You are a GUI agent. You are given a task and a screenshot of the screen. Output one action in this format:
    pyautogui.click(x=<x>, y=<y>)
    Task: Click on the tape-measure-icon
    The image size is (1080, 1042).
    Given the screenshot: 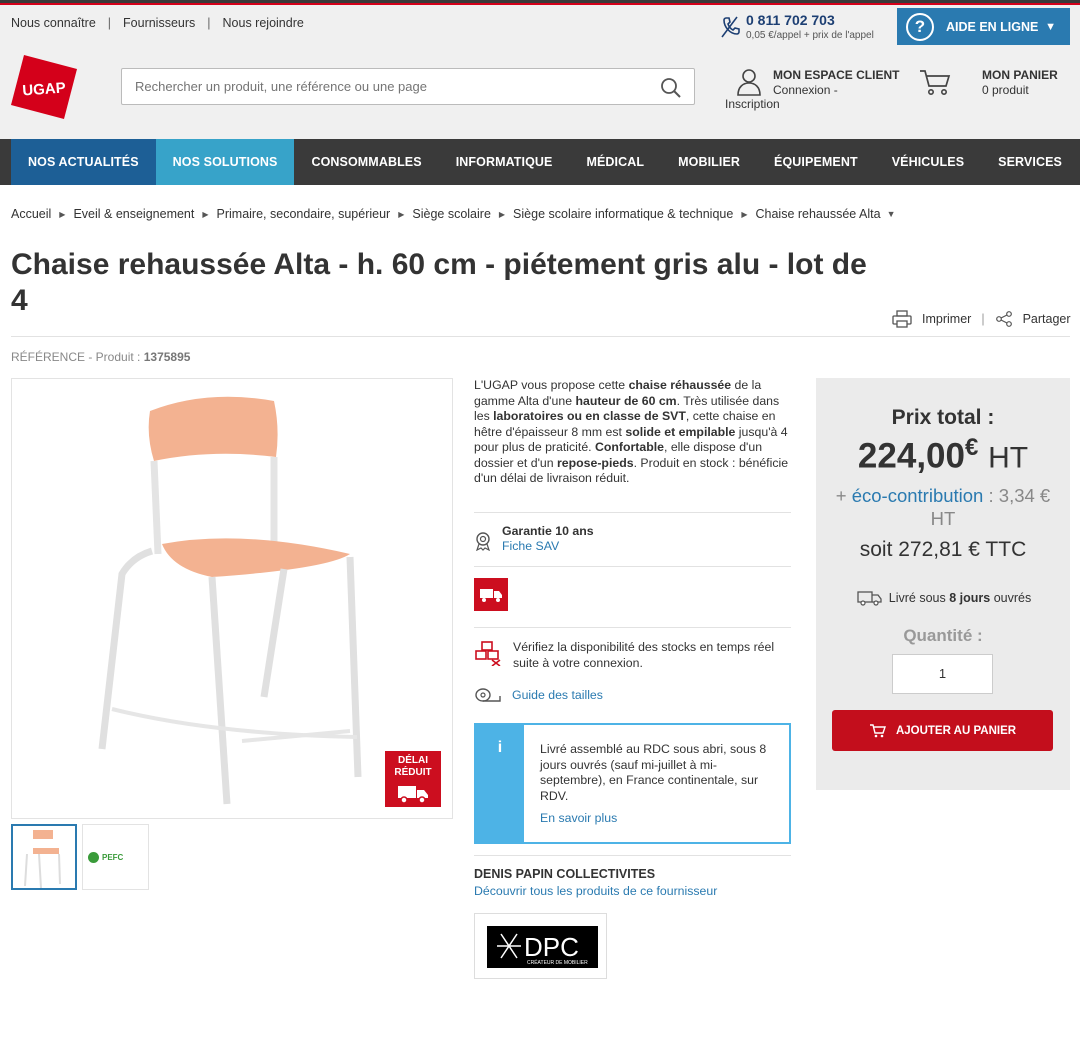 What is the action you would take?
    pyautogui.click(x=488, y=695)
    